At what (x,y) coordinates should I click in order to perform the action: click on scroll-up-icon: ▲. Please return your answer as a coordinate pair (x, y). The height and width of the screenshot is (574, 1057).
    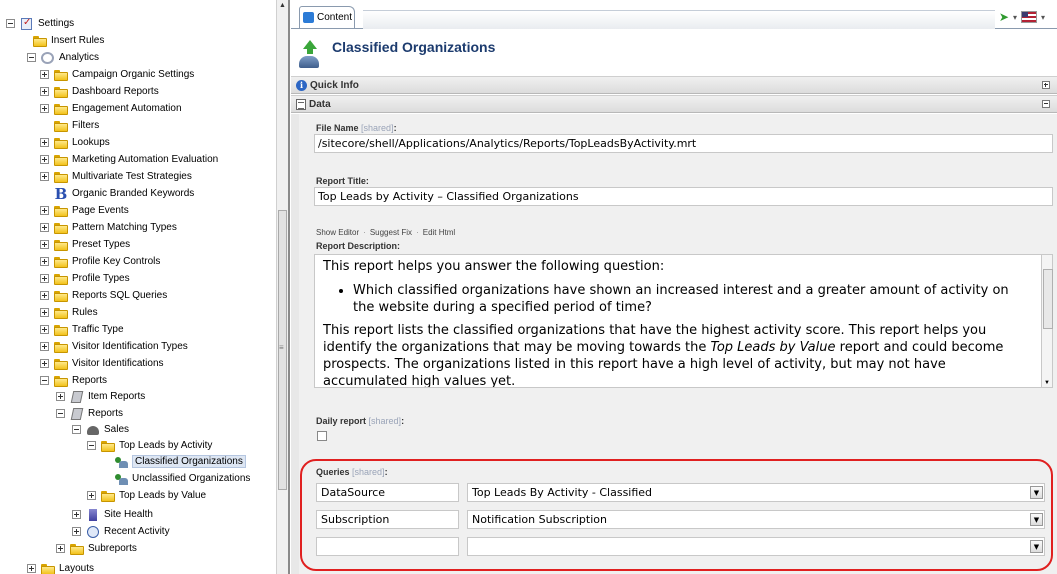
    Looking at the image, I should click on (282, 5).